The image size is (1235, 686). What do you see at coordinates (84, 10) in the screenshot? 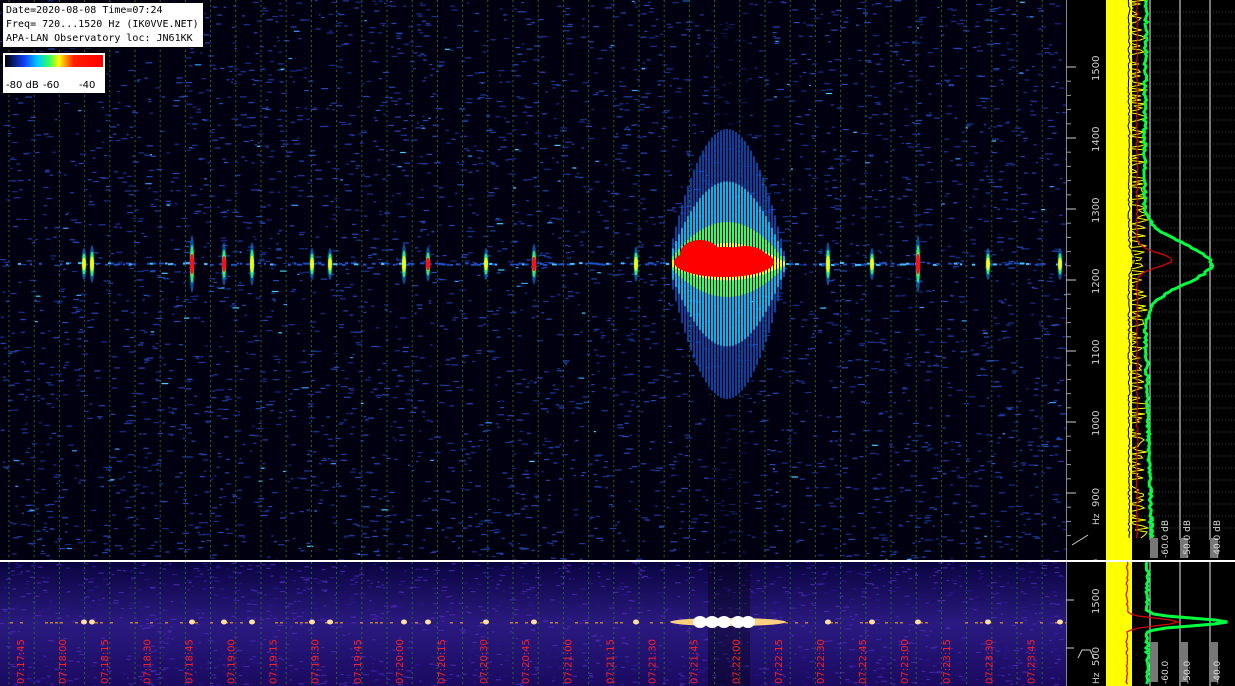
I see `info-date-time: Date=2020-08-08 Time=07:24` at bounding box center [84, 10].